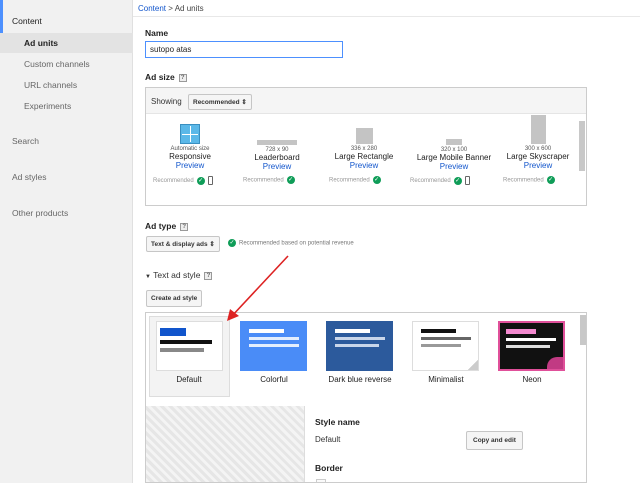  Describe the element at coordinates (66, 43) in the screenshot. I see `sidebar-item-ad-units: Ad units` at that location.